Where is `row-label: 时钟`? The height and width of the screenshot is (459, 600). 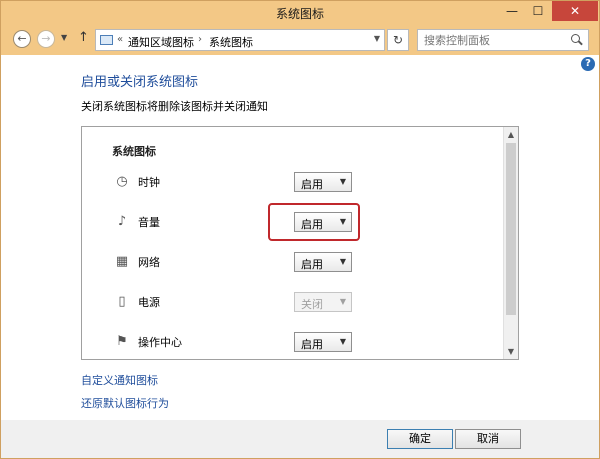 row-label: 时钟 is located at coordinates (149, 182).